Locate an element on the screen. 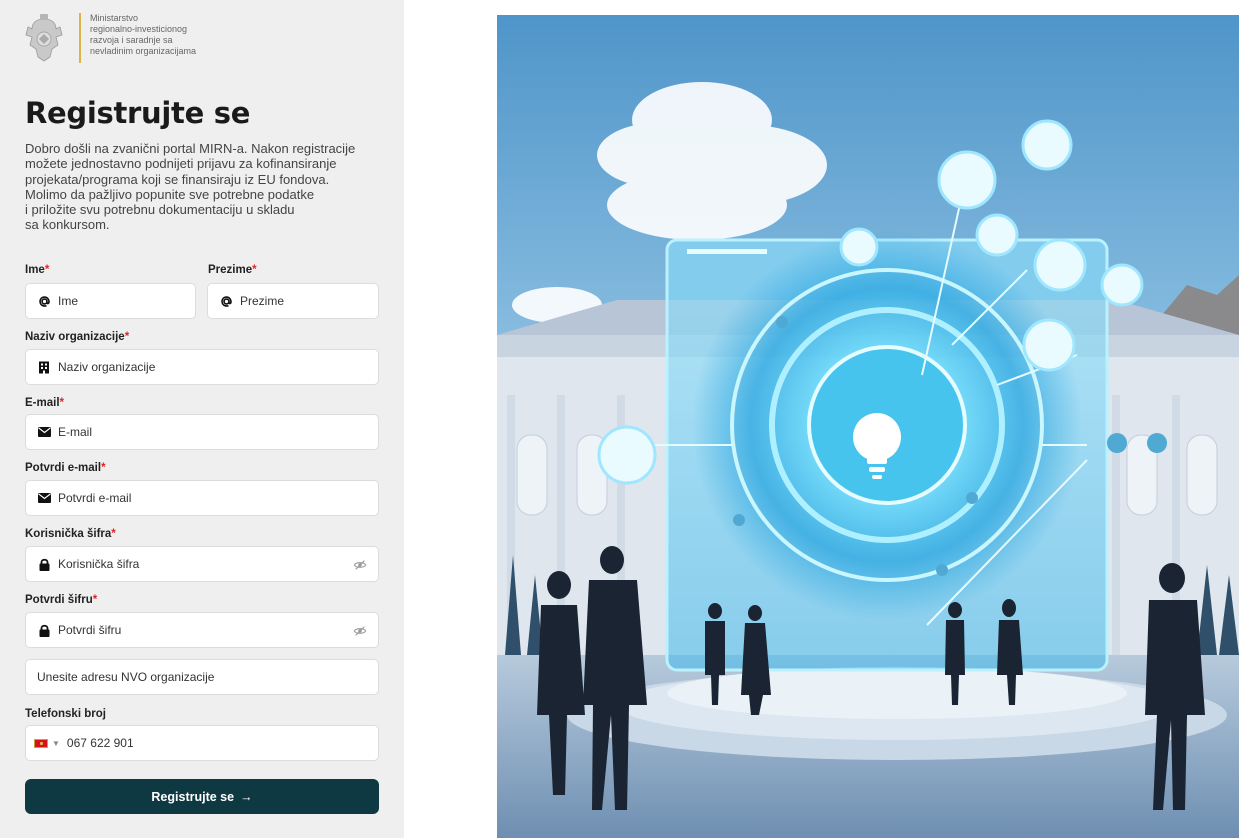 This screenshot has height=838, width=1239. ministry-line: Ministarstvo is located at coordinates (114, 18).